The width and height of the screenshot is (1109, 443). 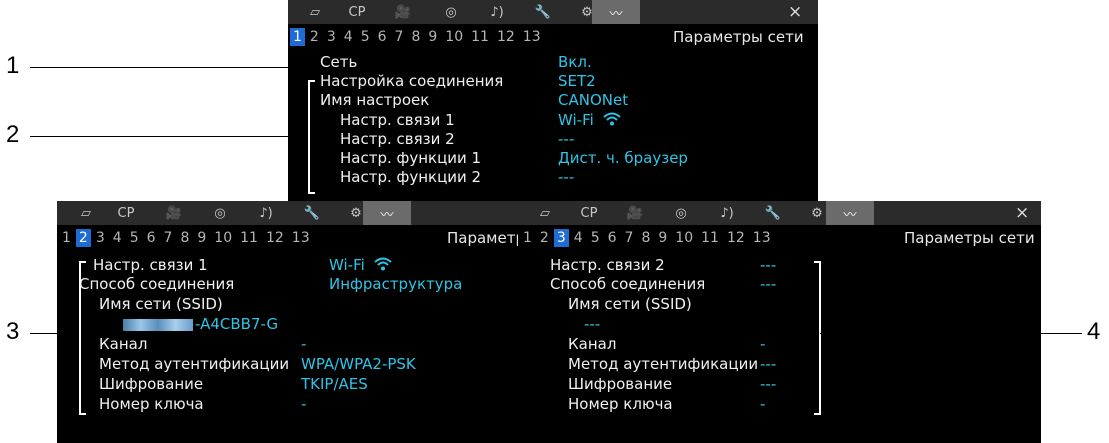 What do you see at coordinates (200, 324) in the screenshot?
I see `ssid-value: -A4CBB7-G` at bounding box center [200, 324].